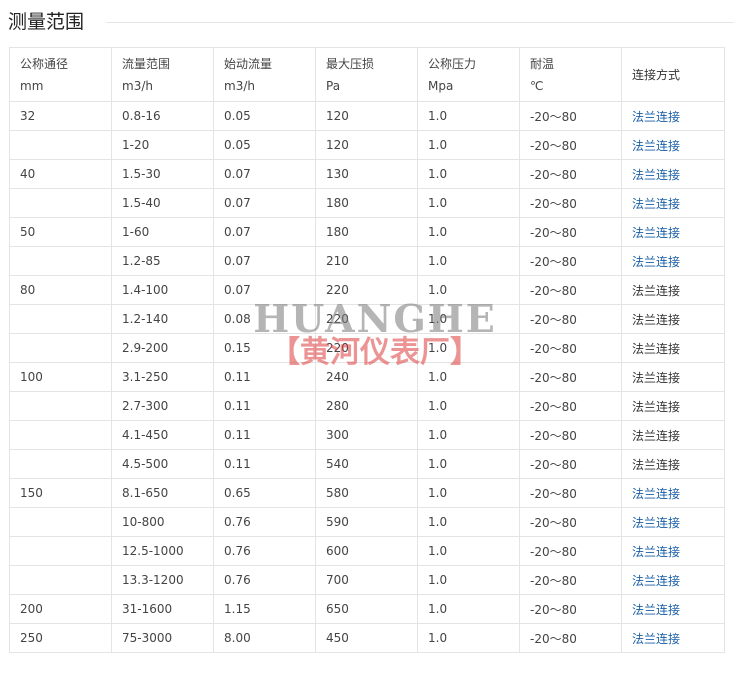 The image size is (747, 675). I want to click on cell-max-pressure-loss: 600, so click(366, 551).